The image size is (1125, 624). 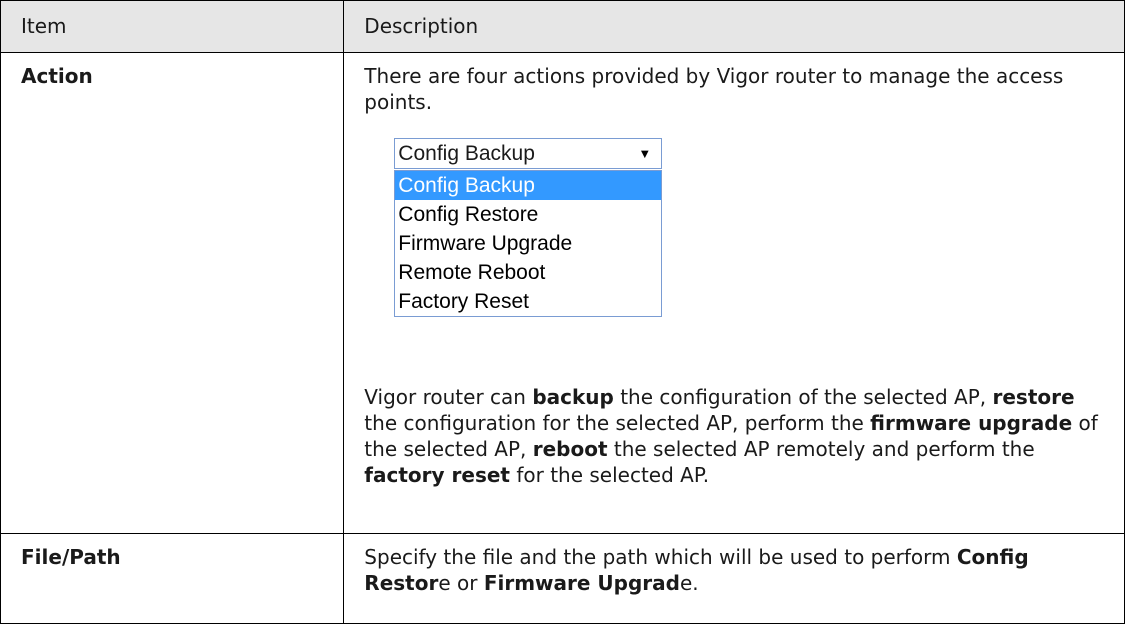 What do you see at coordinates (803, 396) in the screenshot?
I see `detail-text: the configuration of the selected AP,` at bounding box center [803, 396].